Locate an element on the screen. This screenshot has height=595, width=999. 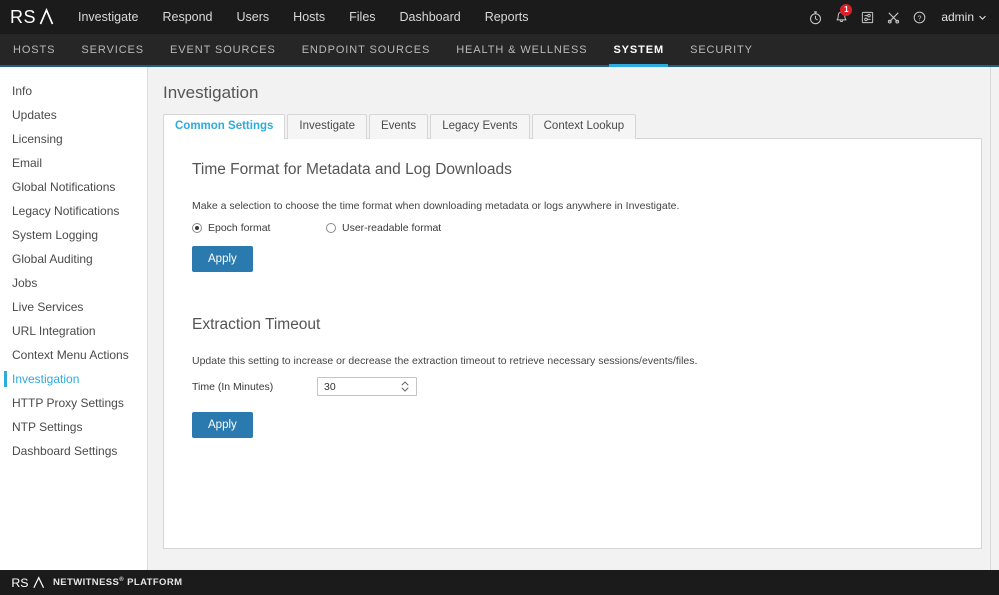
sidebar-item-legacy-notifications: Legacy Notifications is located at coordinates (73, 211).